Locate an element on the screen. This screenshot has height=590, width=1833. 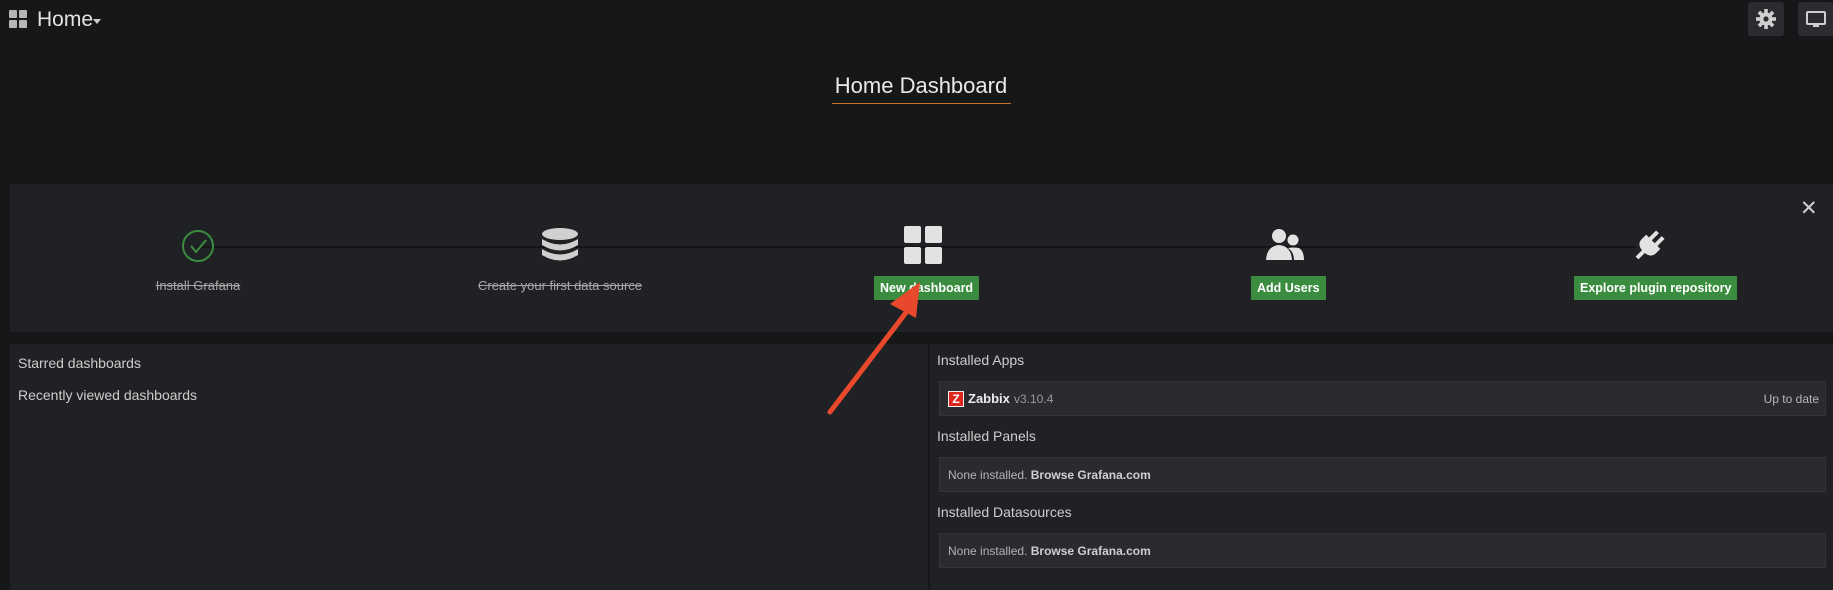
tv-mode-button is located at coordinates (1815, 19).